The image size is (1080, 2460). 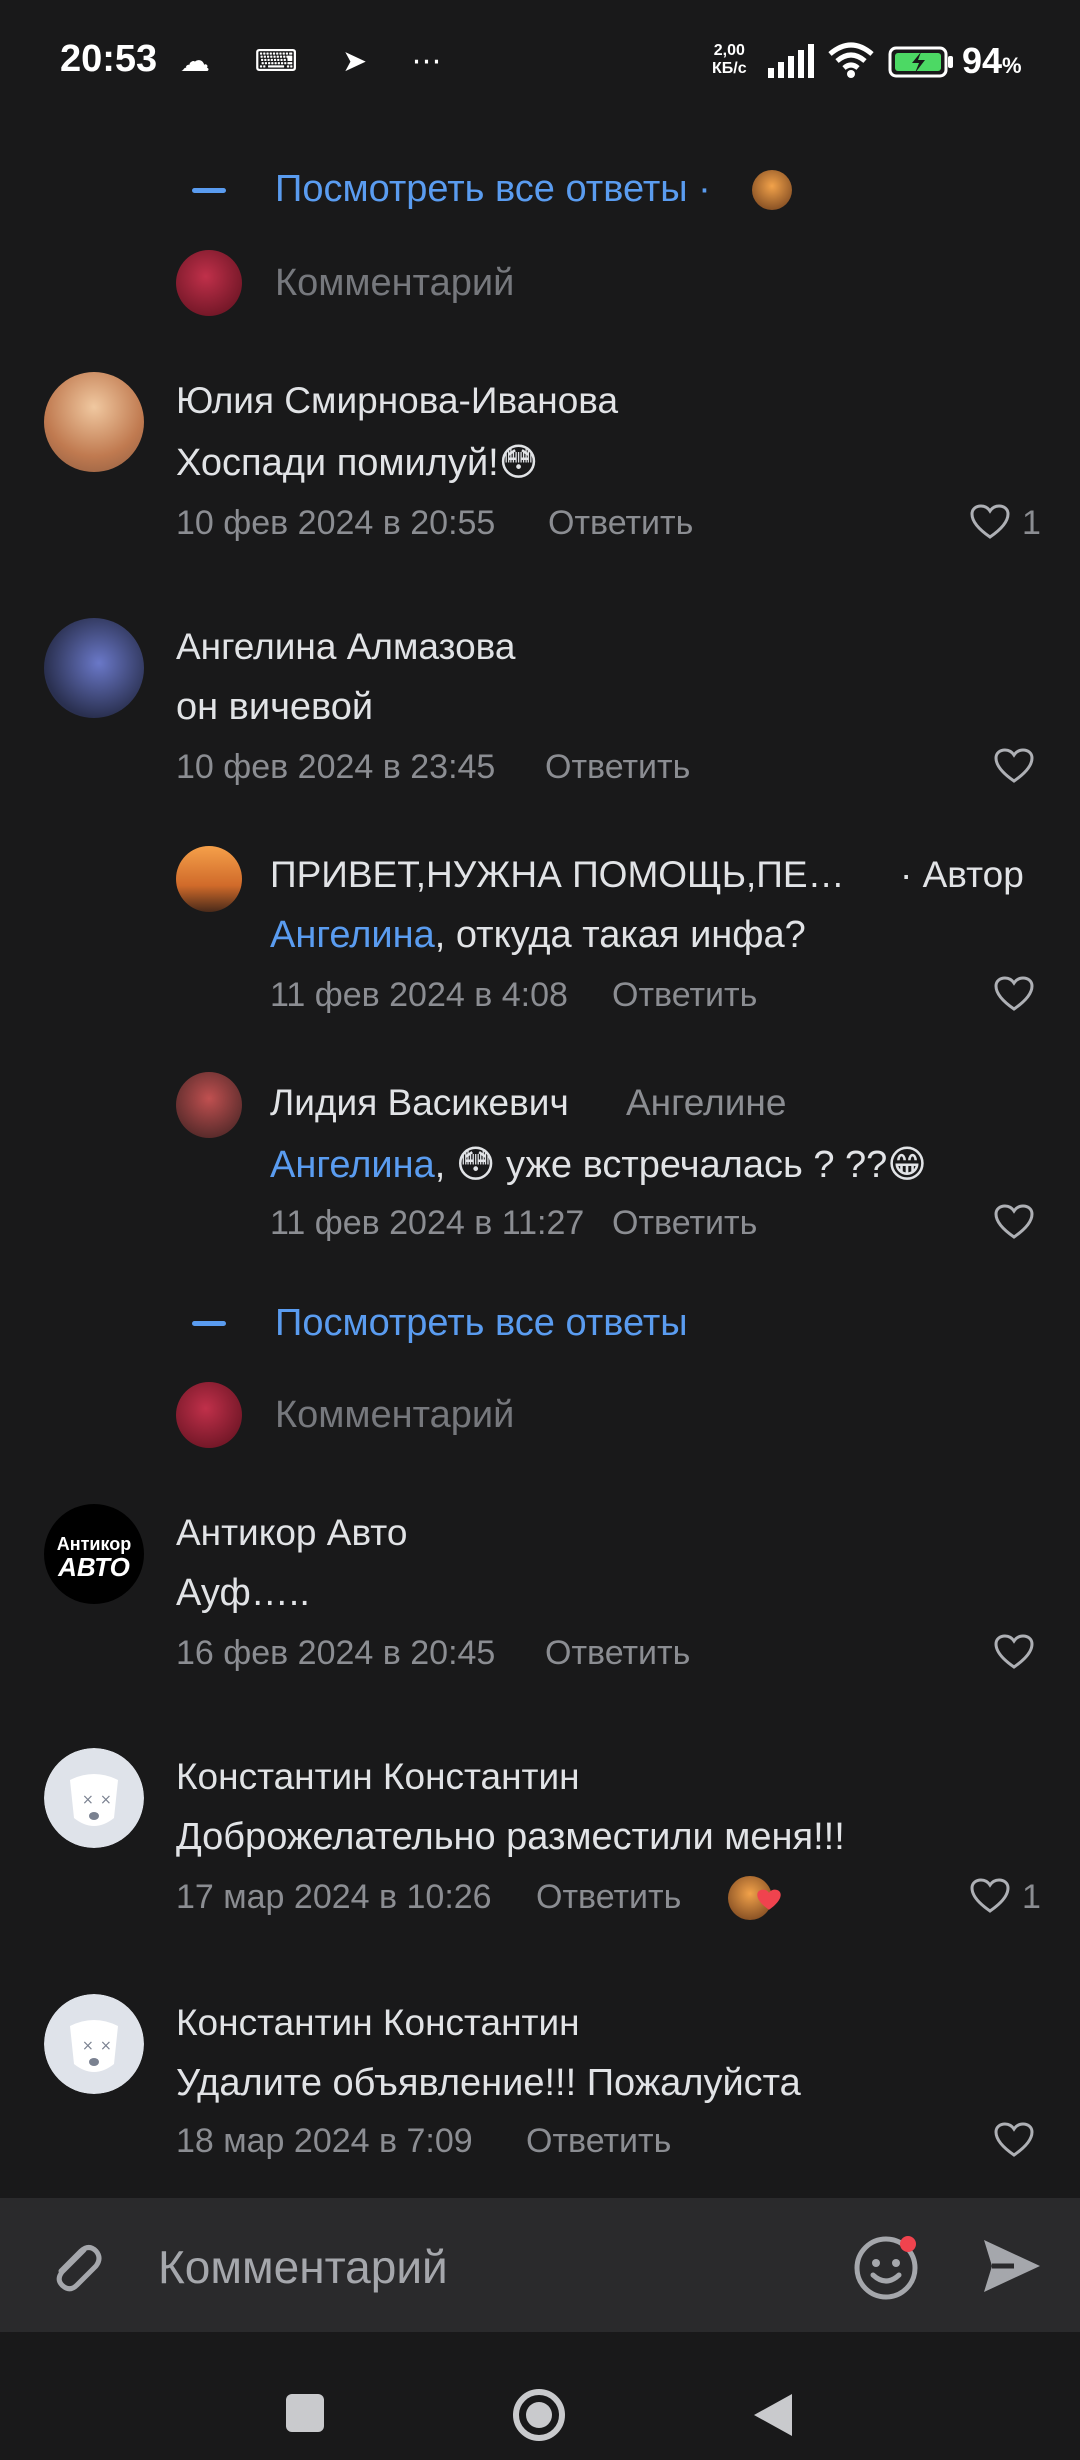 I want to click on comment-text: Хоспади помилуй!😳, so click(x=357, y=463).